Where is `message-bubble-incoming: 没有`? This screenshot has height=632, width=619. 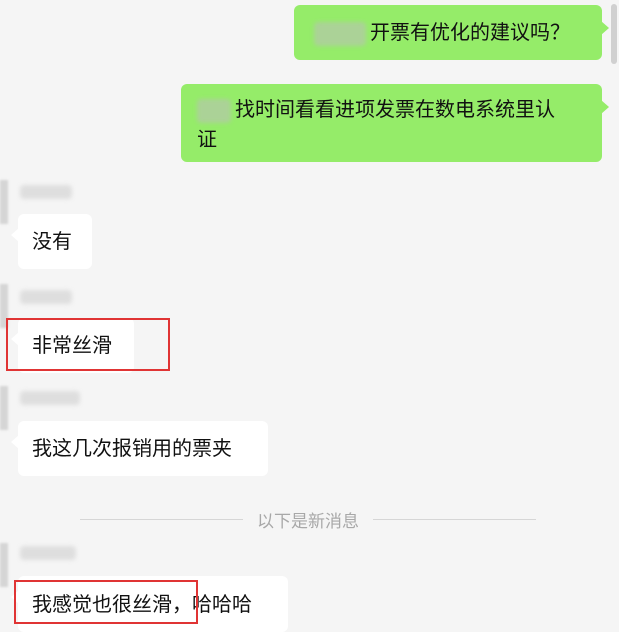
message-bubble-incoming: 没有 is located at coordinates (51, 241).